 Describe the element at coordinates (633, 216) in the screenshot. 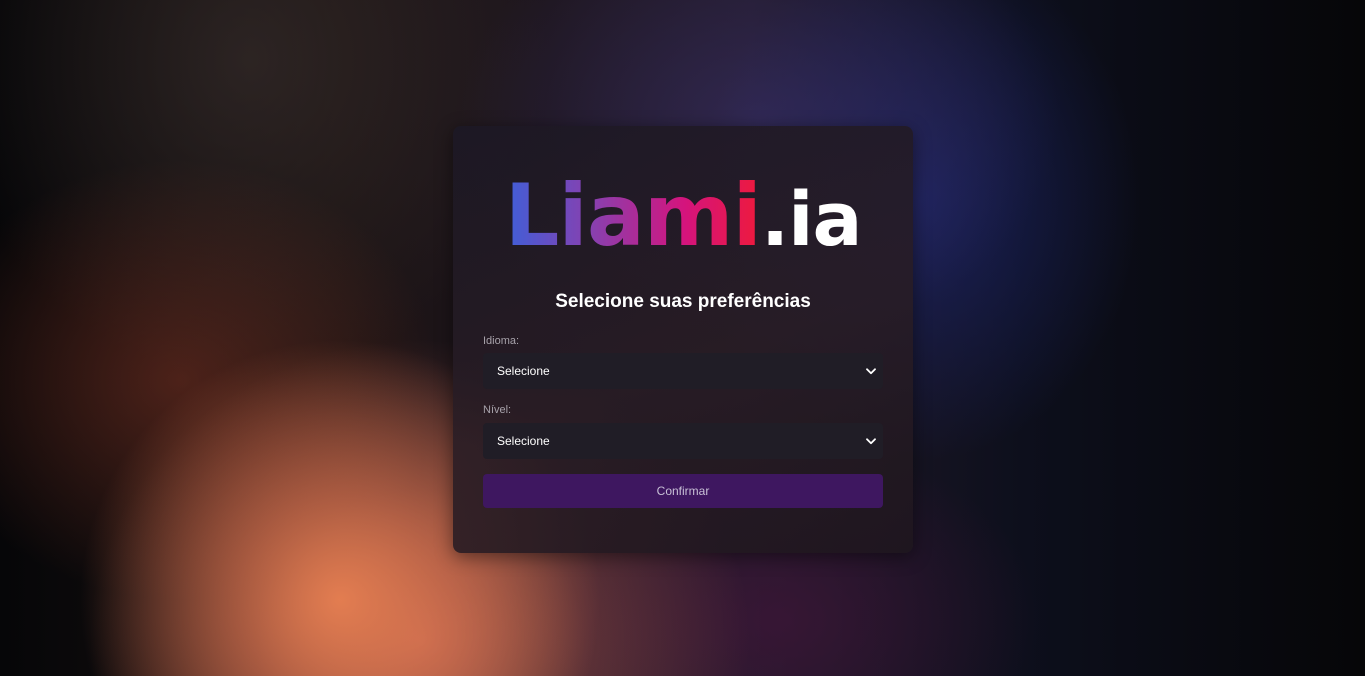

I see `logo-main-text: Liami` at that location.